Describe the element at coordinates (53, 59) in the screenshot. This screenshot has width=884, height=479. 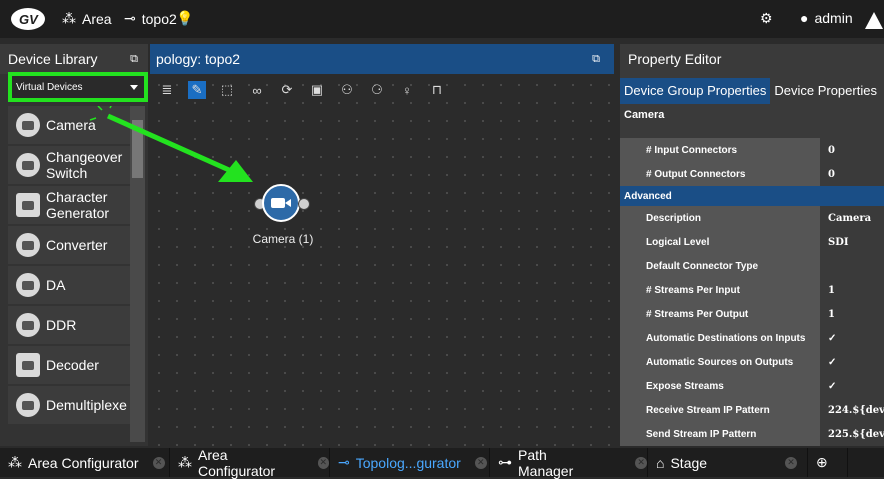
I see `device-library-title: Device Library` at that location.